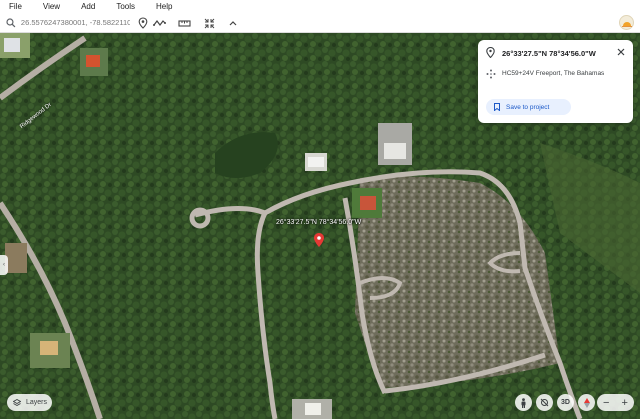 This screenshot has height=419, width=640. I want to click on path-tool-button, so click(159, 23).